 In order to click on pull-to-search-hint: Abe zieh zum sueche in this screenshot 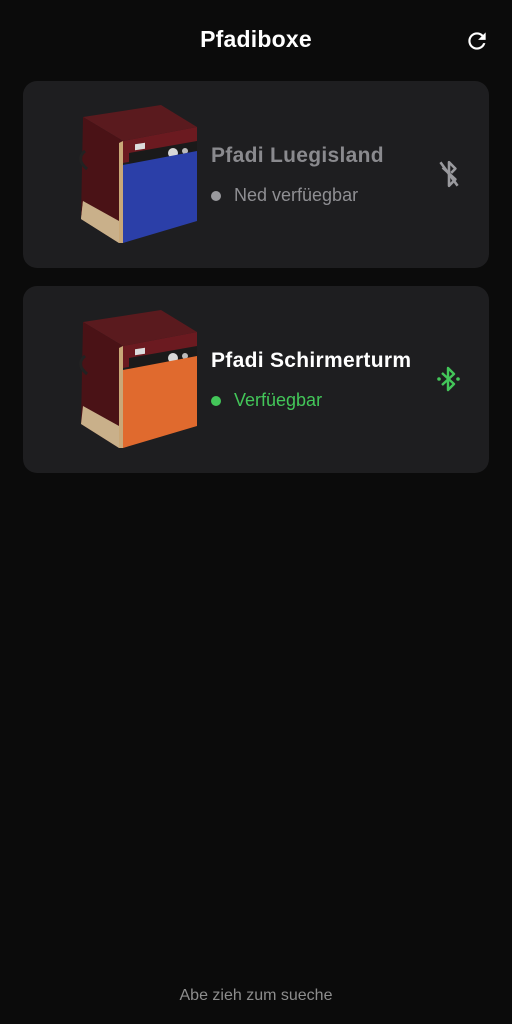, I will do `click(256, 995)`.